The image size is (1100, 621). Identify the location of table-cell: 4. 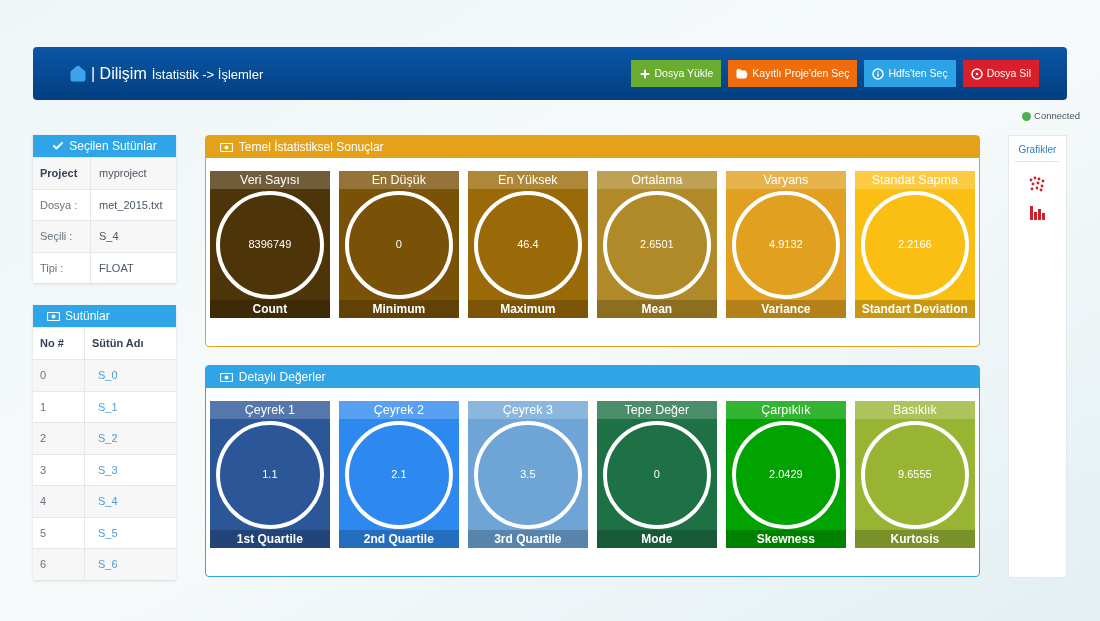
(59, 501).